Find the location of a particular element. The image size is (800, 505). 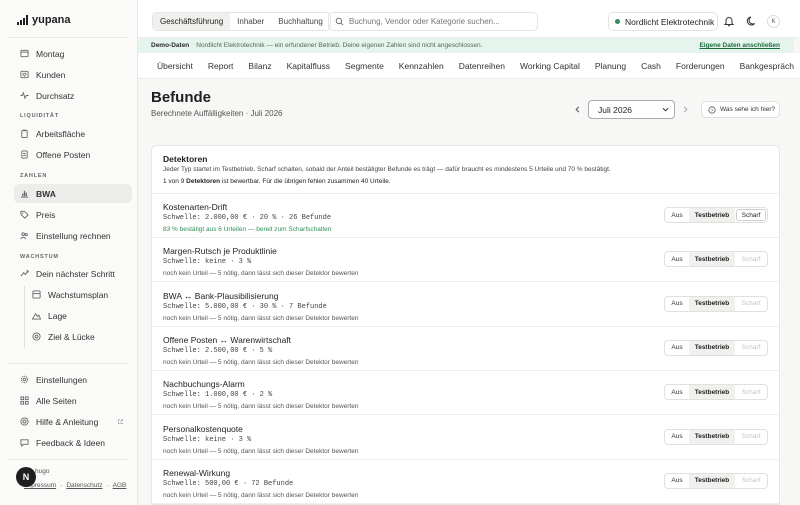

sidebar-item-feedback: Feedback & Ideen is located at coordinates (73, 442).